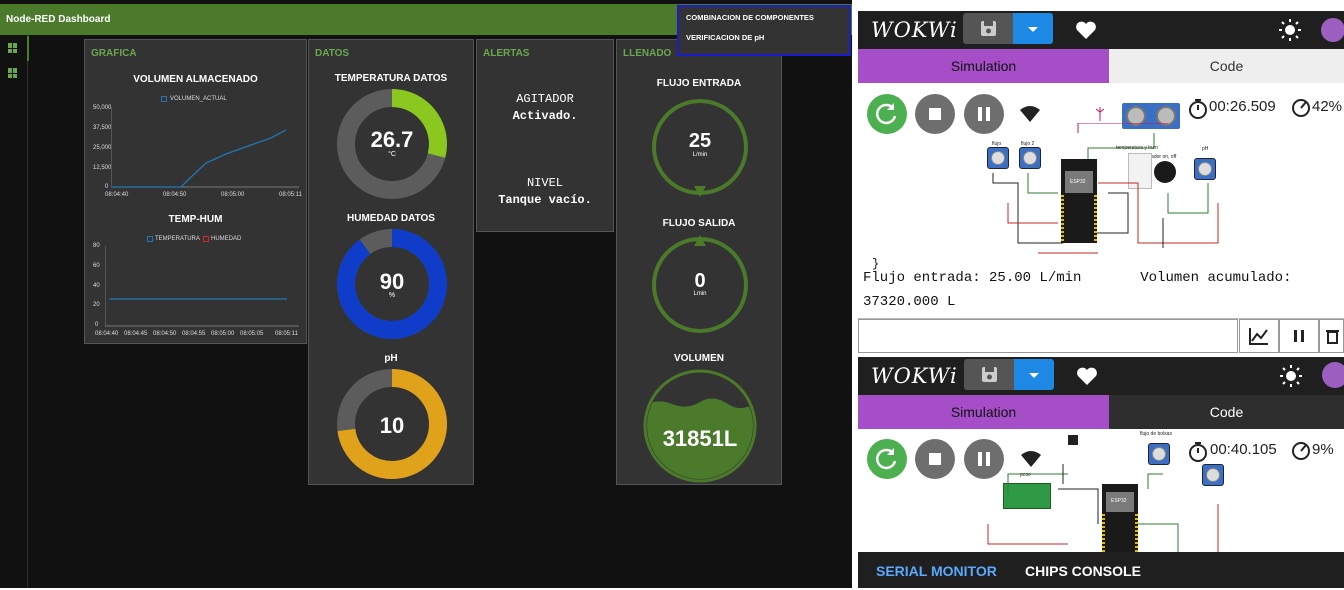  What do you see at coordinates (102, 108) in the screenshot?
I see `y-tick: 50,000` at bounding box center [102, 108].